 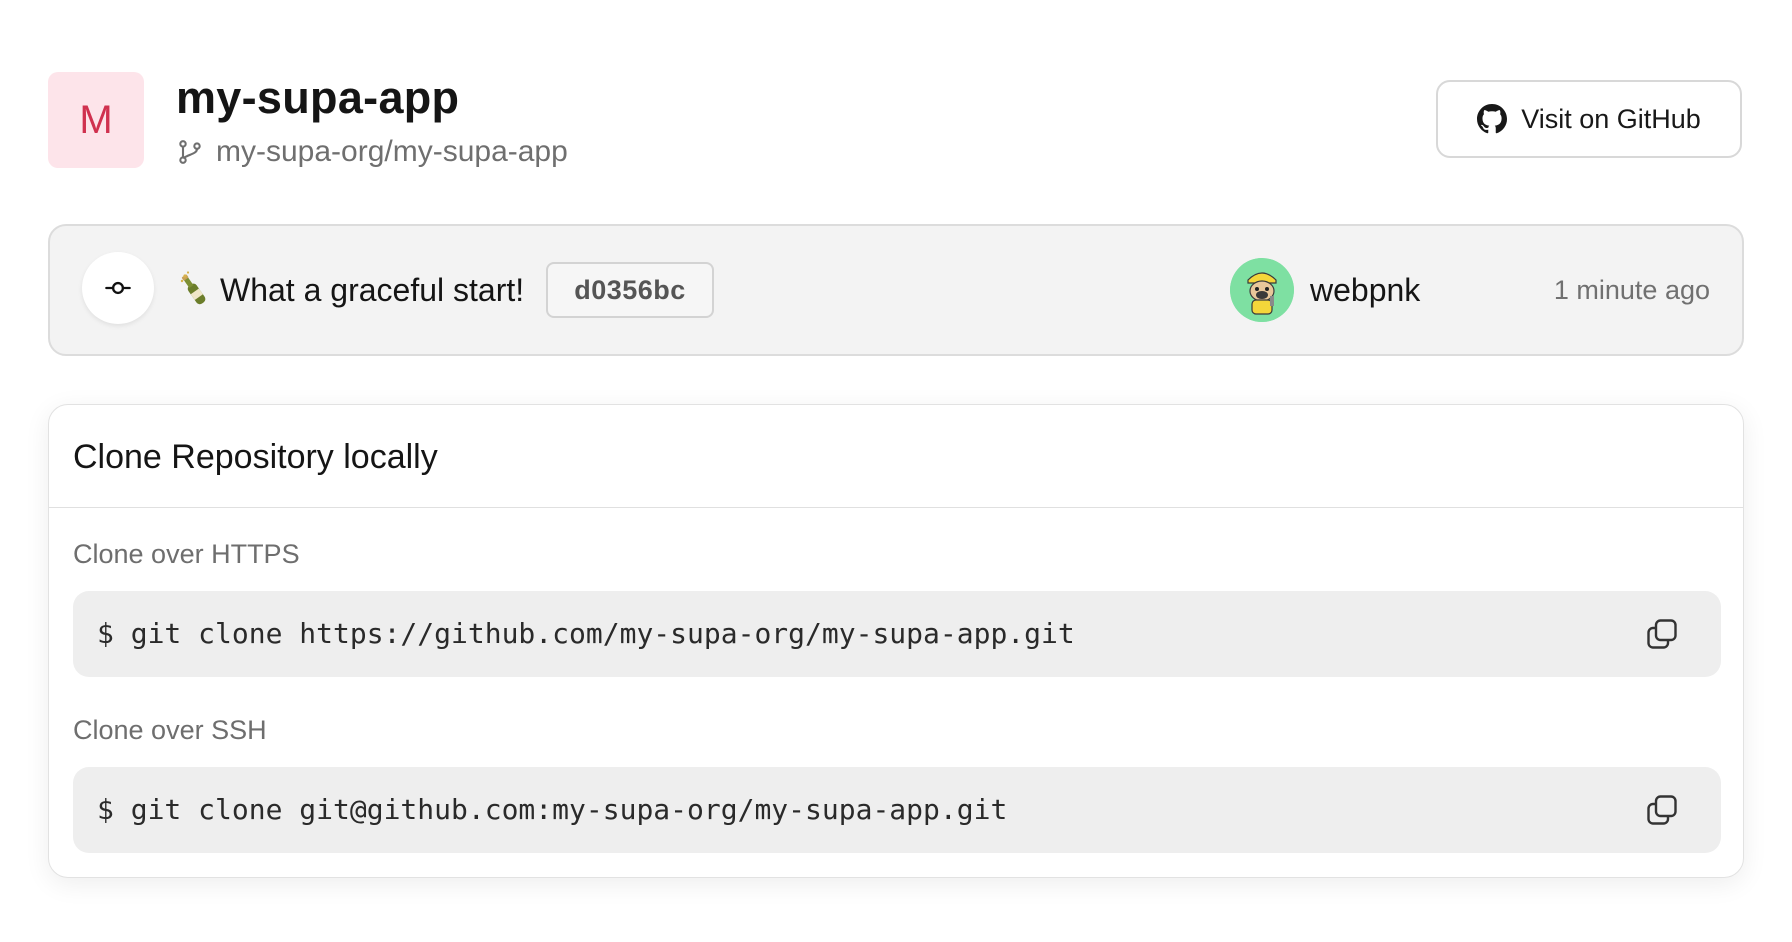 I want to click on git-commit-icon, so click(x=118, y=288).